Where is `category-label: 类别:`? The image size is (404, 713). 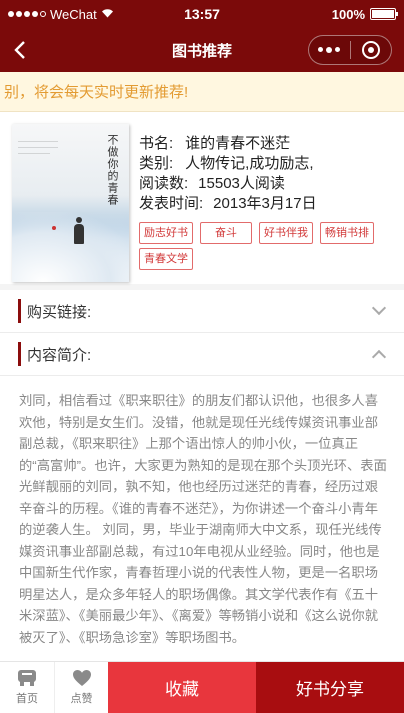
category-label: 类别: is located at coordinates (156, 163).